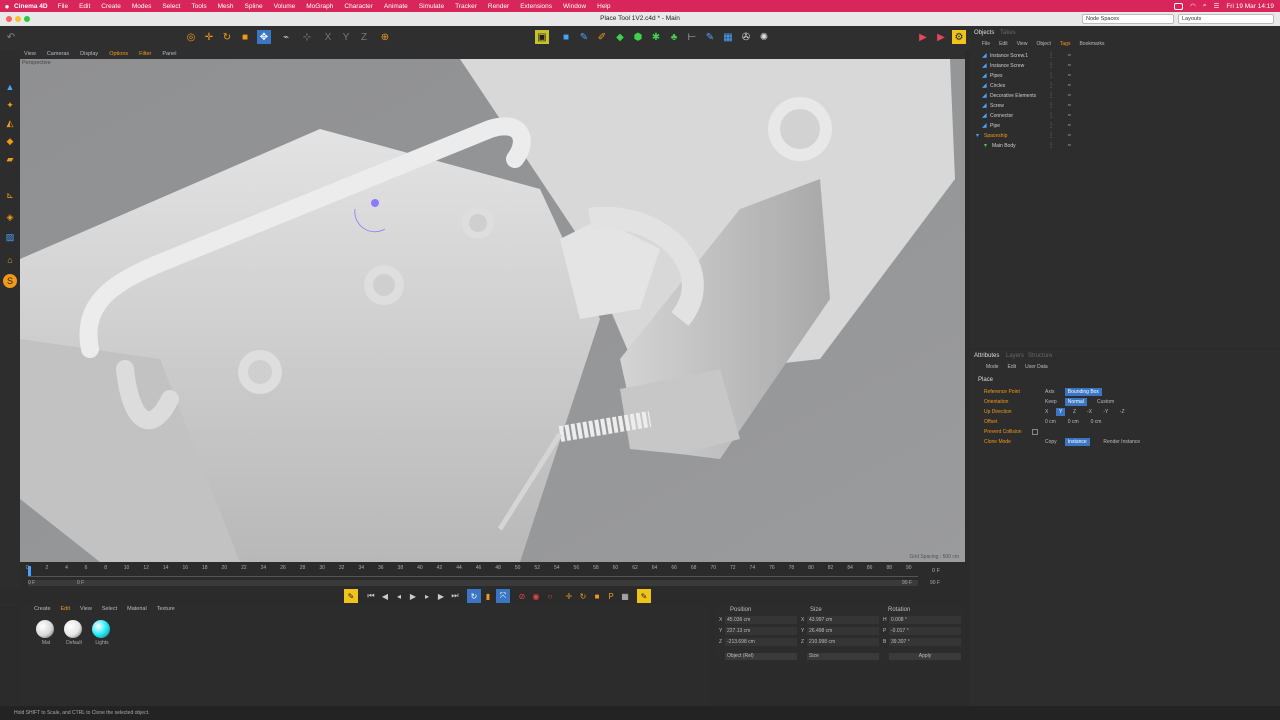 The width and height of the screenshot is (1280, 720). Describe the element at coordinates (1015, 356) in the screenshot. I see `tab-layers: Layers` at that location.